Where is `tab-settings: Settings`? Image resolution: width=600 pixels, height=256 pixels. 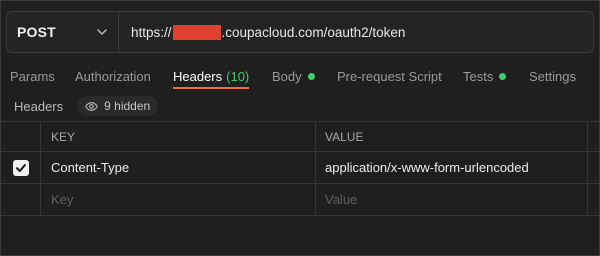 tab-settings: Settings is located at coordinates (552, 76).